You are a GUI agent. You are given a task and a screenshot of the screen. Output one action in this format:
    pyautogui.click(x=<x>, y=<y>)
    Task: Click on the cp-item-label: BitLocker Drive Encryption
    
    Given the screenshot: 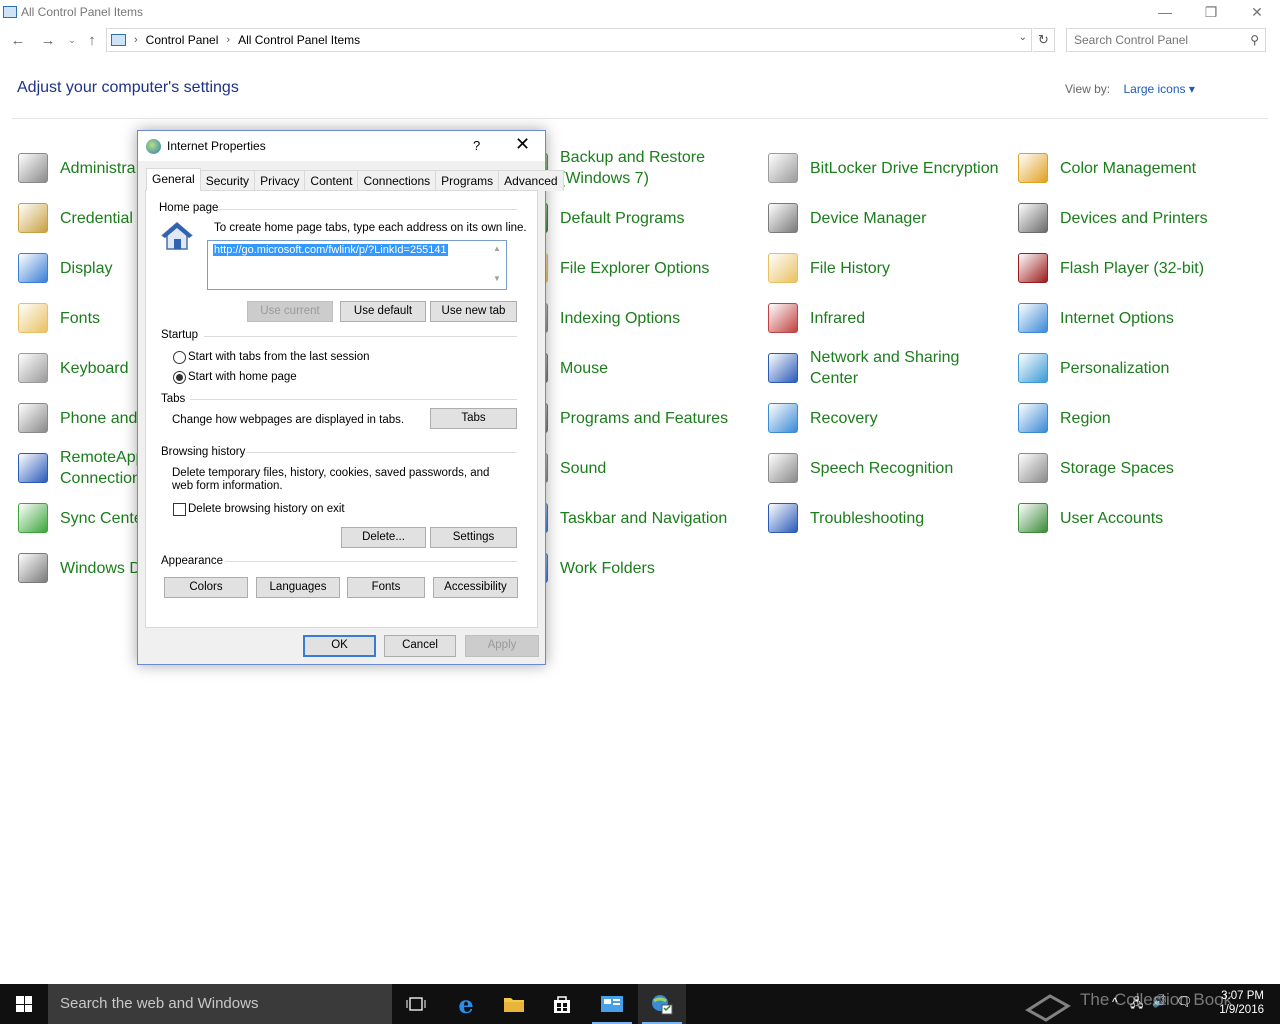 What is the action you would take?
    pyautogui.click(x=904, y=168)
    